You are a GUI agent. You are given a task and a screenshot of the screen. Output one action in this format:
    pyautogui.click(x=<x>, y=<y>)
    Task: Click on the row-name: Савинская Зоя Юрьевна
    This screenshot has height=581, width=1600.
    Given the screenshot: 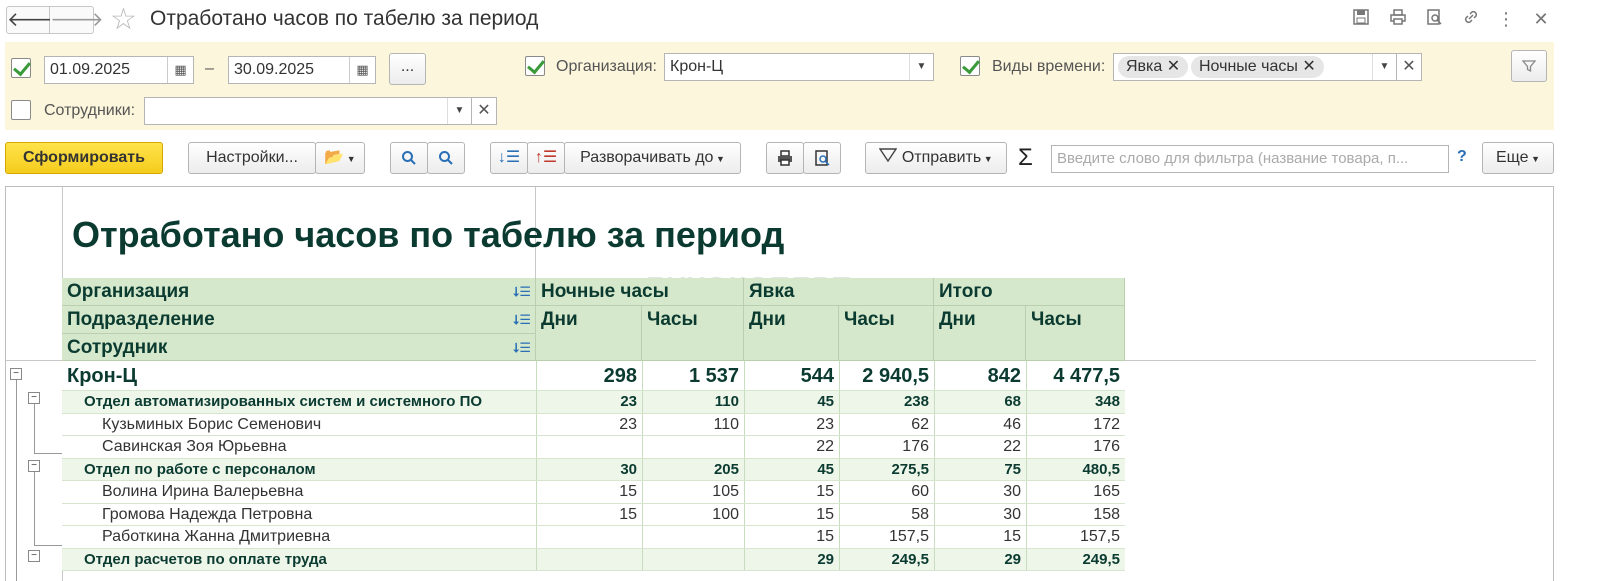 What is the action you would take?
    pyautogui.click(x=194, y=446)
    